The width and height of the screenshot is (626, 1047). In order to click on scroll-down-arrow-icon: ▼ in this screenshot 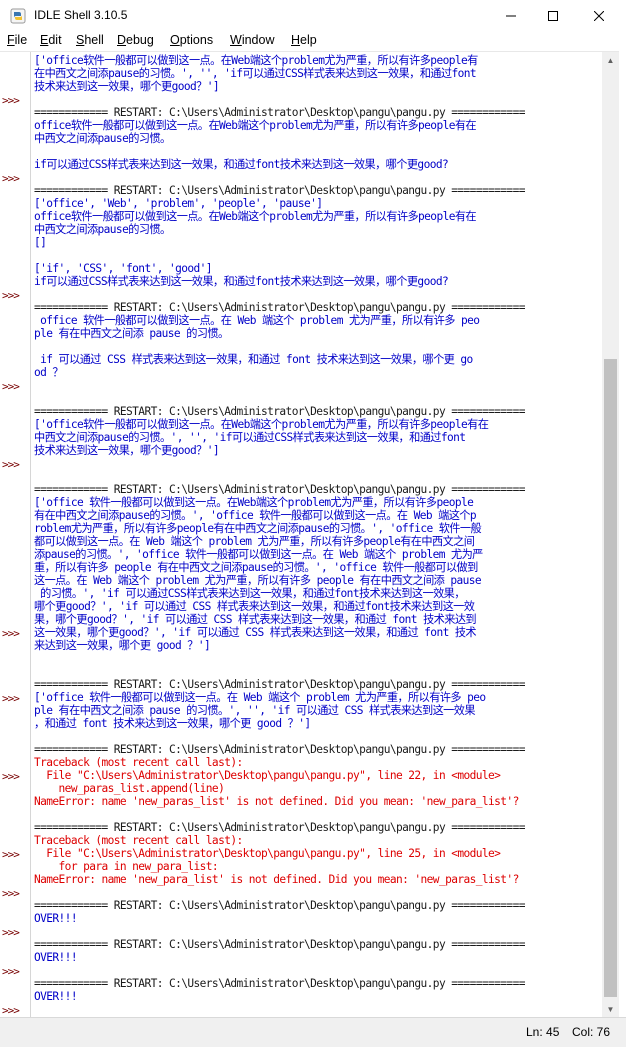, I will do `click(610, 1009)`.